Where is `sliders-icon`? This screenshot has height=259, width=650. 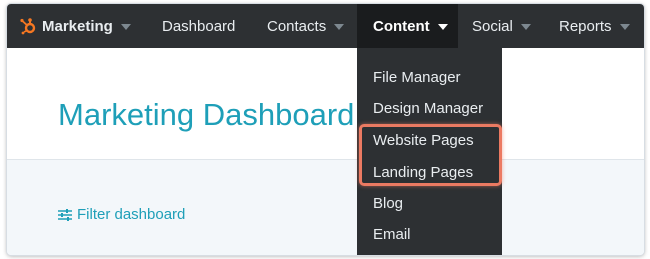 sliders-icon is located at coordinates (65, 214).